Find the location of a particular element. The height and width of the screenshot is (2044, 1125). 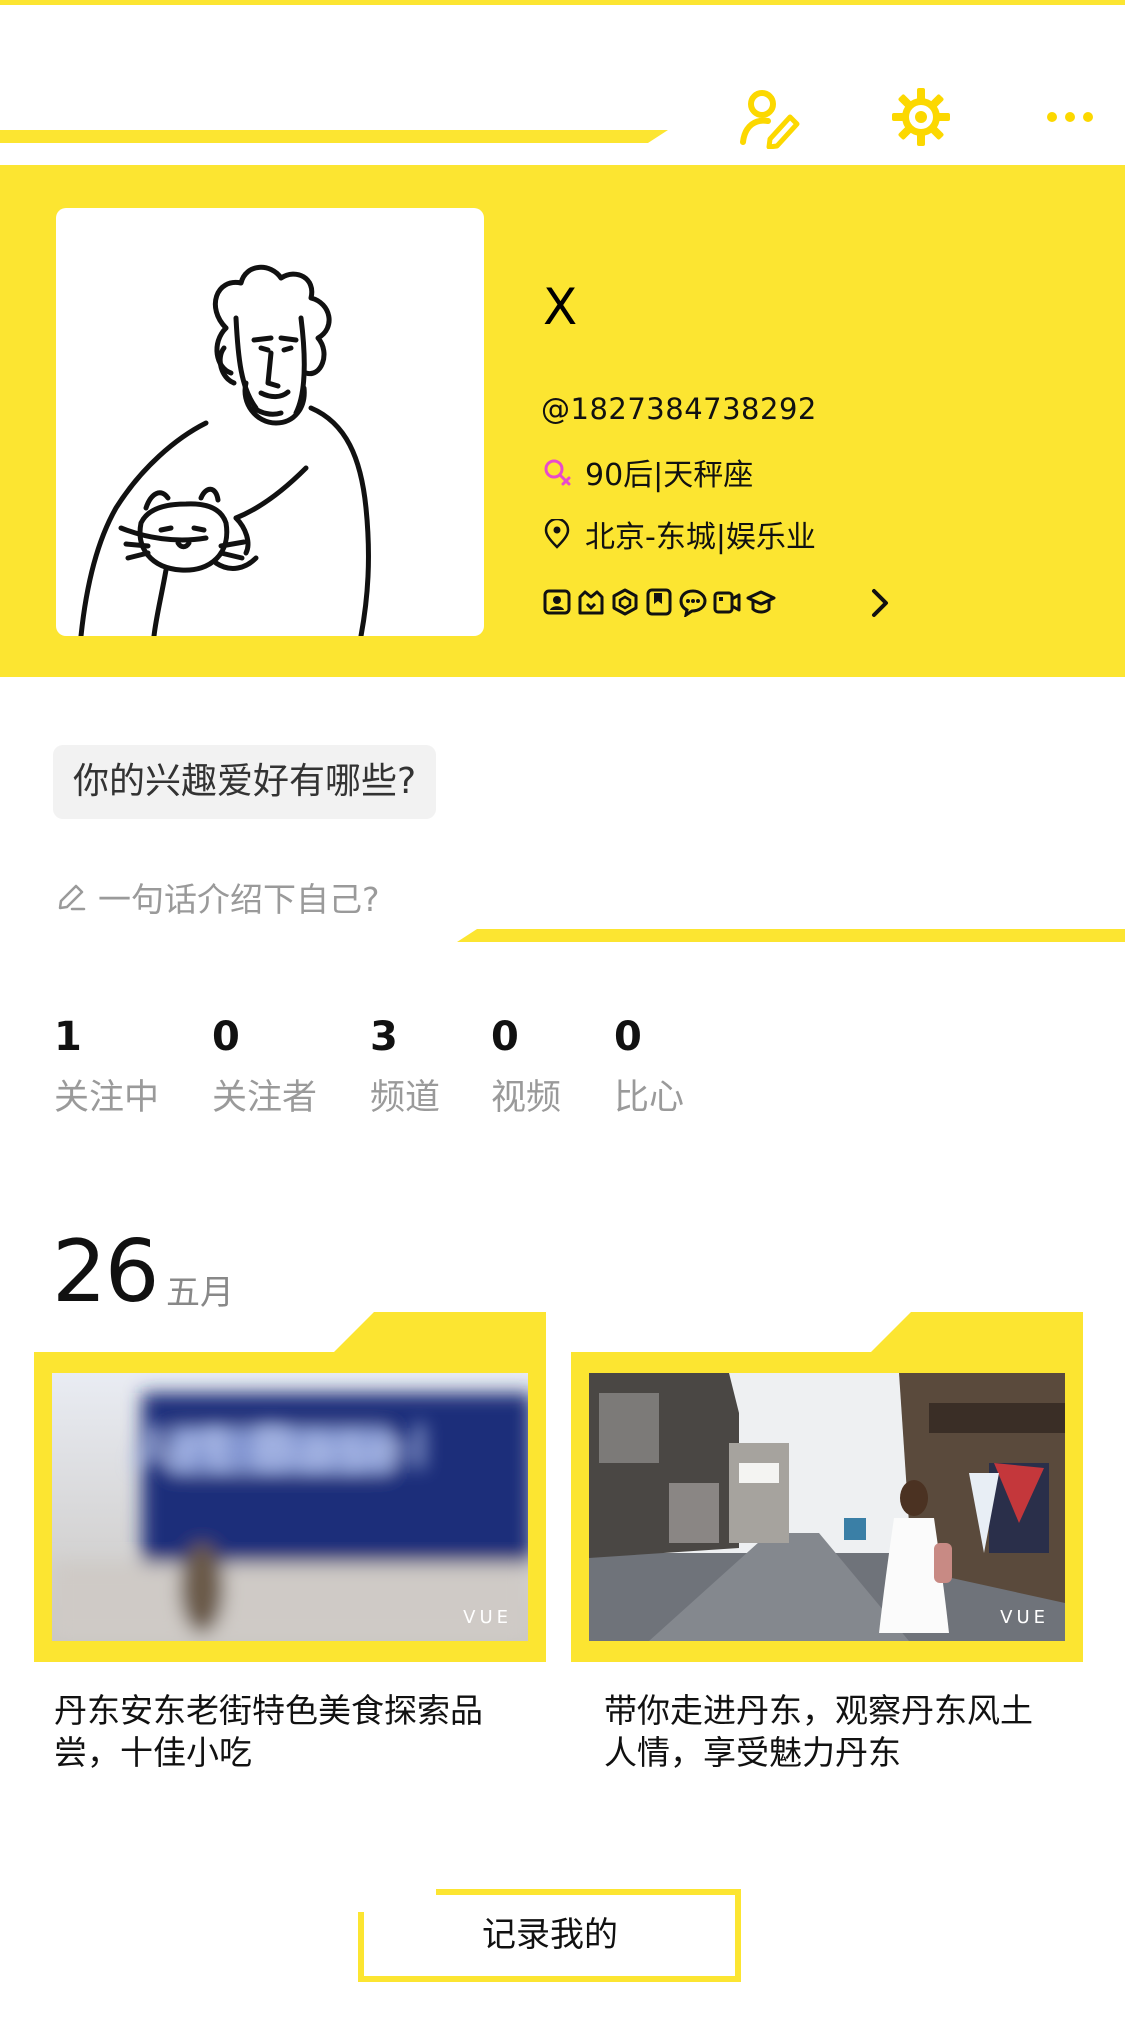

settings-gear-icon is located at coordinates (921, 117).